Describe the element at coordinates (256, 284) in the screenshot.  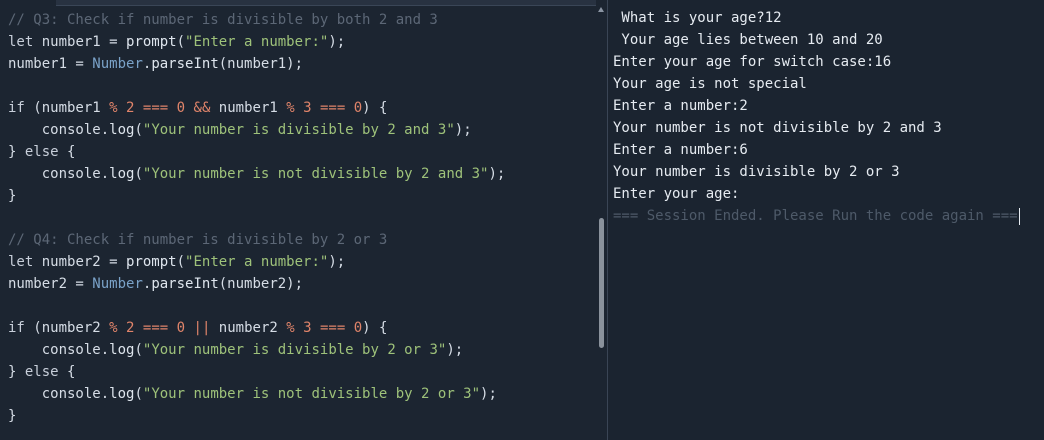
I see `code-line: number2 = Number.parseInt(number2);` at that location.